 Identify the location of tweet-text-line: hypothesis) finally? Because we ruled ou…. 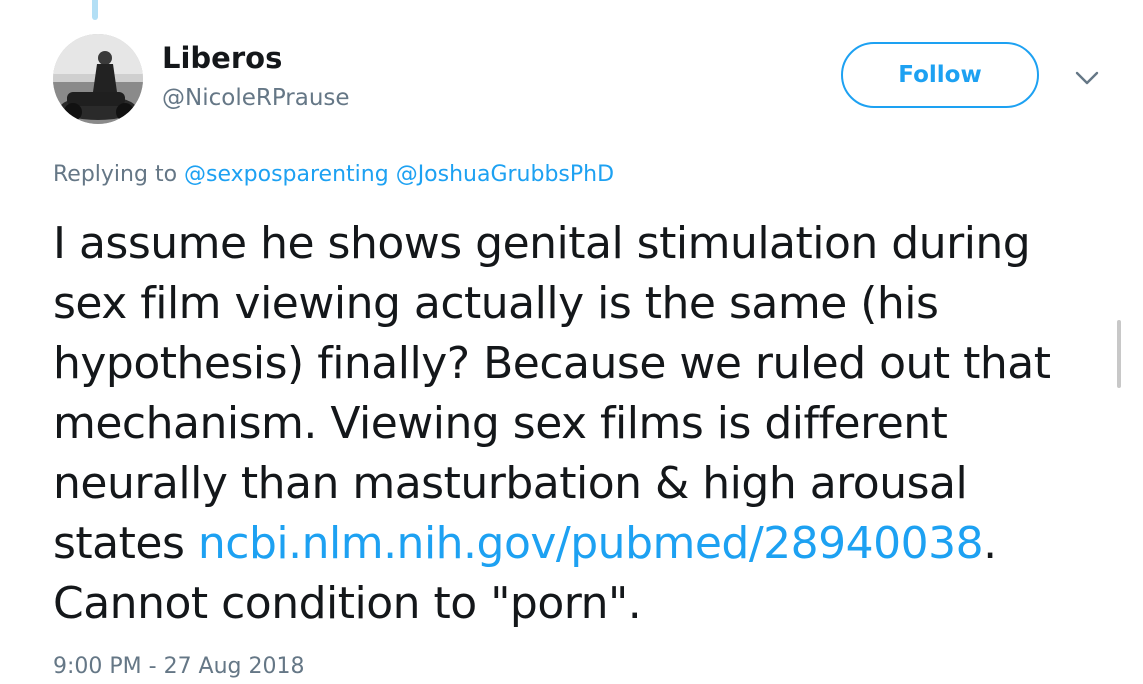
(552, 363).